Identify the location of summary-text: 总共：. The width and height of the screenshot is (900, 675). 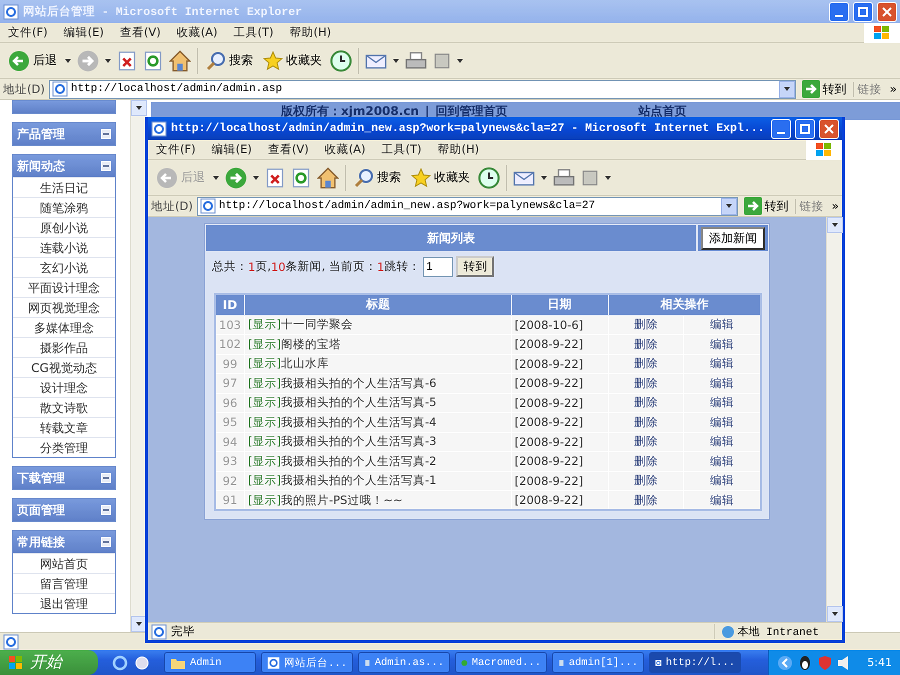
(230, 266).